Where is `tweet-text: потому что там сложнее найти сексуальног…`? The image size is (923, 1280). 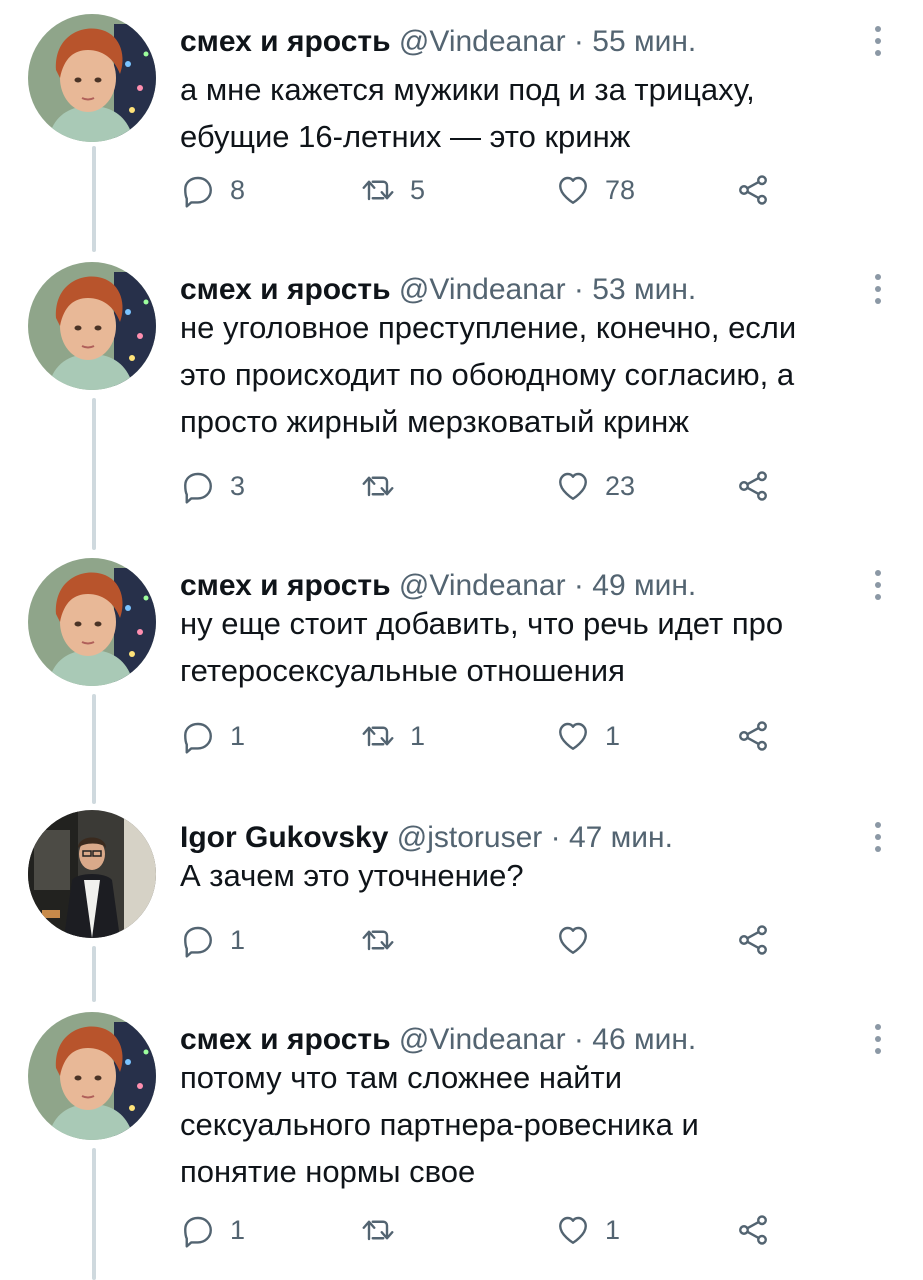
tweet-text: потому что там сложнее найти сексуальног… is located at coordinates (532, 1124).